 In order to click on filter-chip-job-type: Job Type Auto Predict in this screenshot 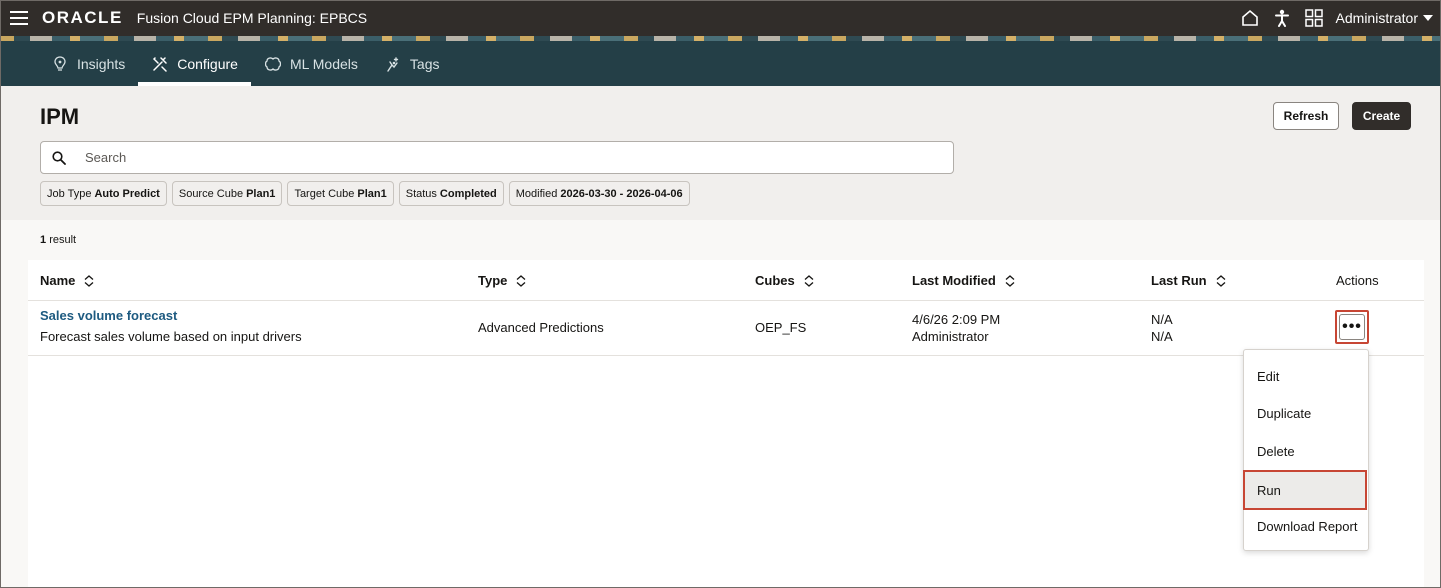, I will do `click(103, 193)`.